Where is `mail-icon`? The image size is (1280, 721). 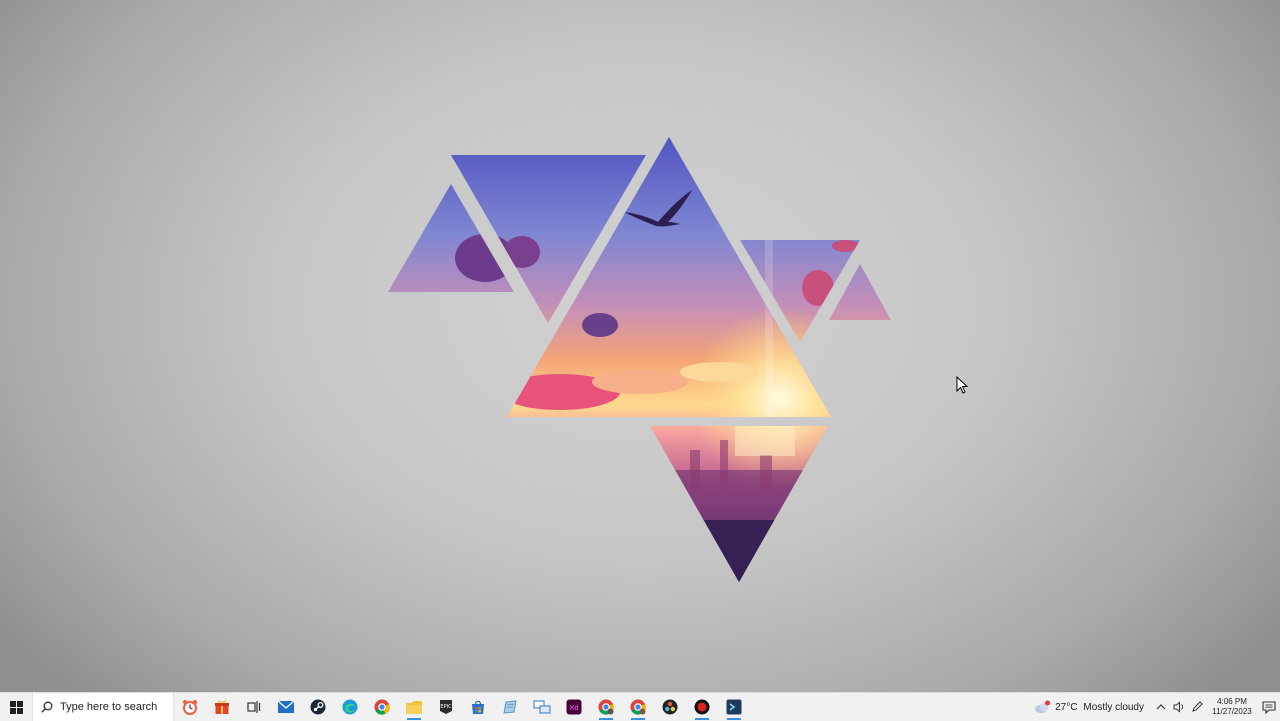
mail-icon is located at coordinates (286, 706).